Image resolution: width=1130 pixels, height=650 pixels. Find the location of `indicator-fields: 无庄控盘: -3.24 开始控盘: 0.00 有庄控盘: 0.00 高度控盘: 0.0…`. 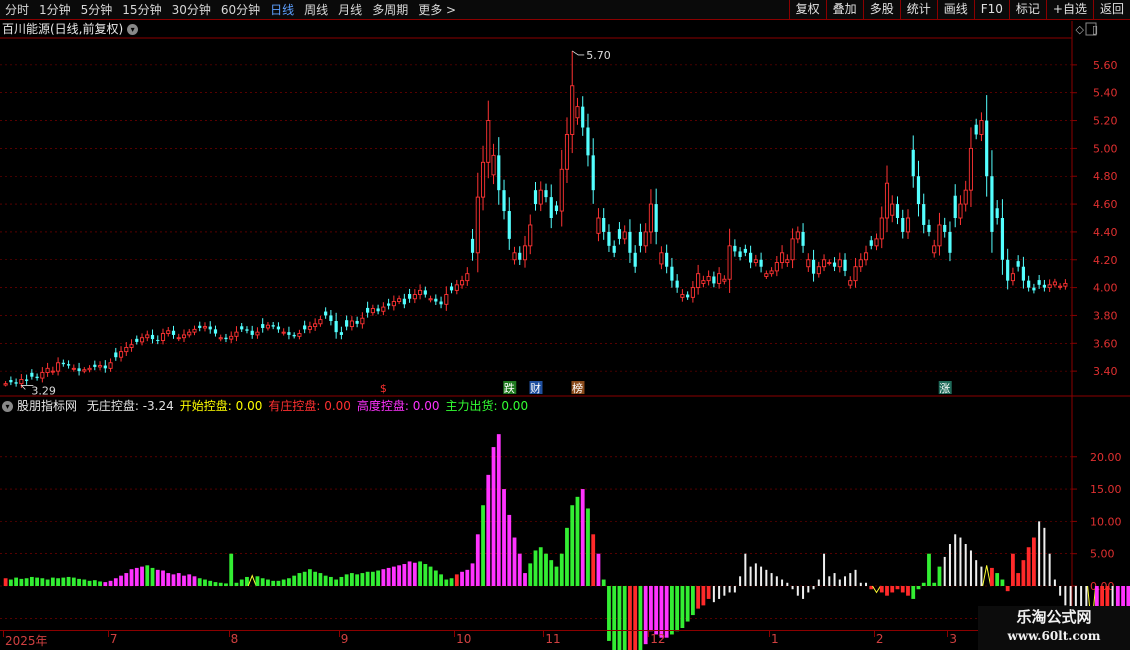

indicator-fields: 无庄控盘: -3.24 开始控盘: 0.00 有庄控盘: 0.00 高度控盘: 0.0… is located at coordinates (310, 406).